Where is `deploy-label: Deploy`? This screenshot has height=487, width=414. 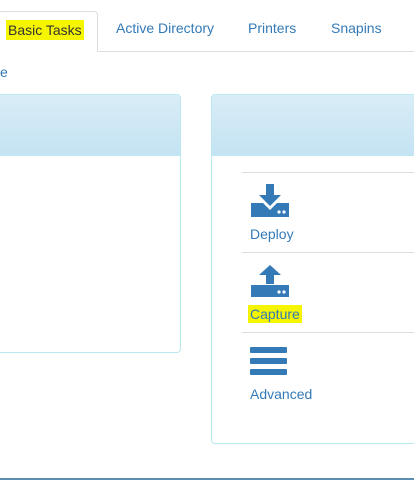
deploy-label: Deploy is located at coordinates (272, 234).